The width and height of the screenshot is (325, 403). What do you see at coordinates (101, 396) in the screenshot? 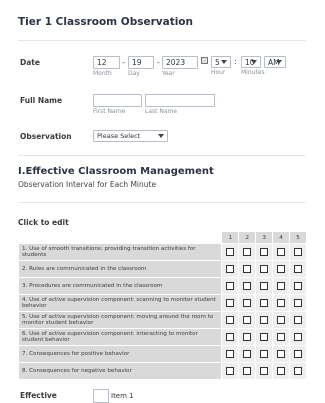
I see `effective-checkbox` at bounding box center [101, 396].